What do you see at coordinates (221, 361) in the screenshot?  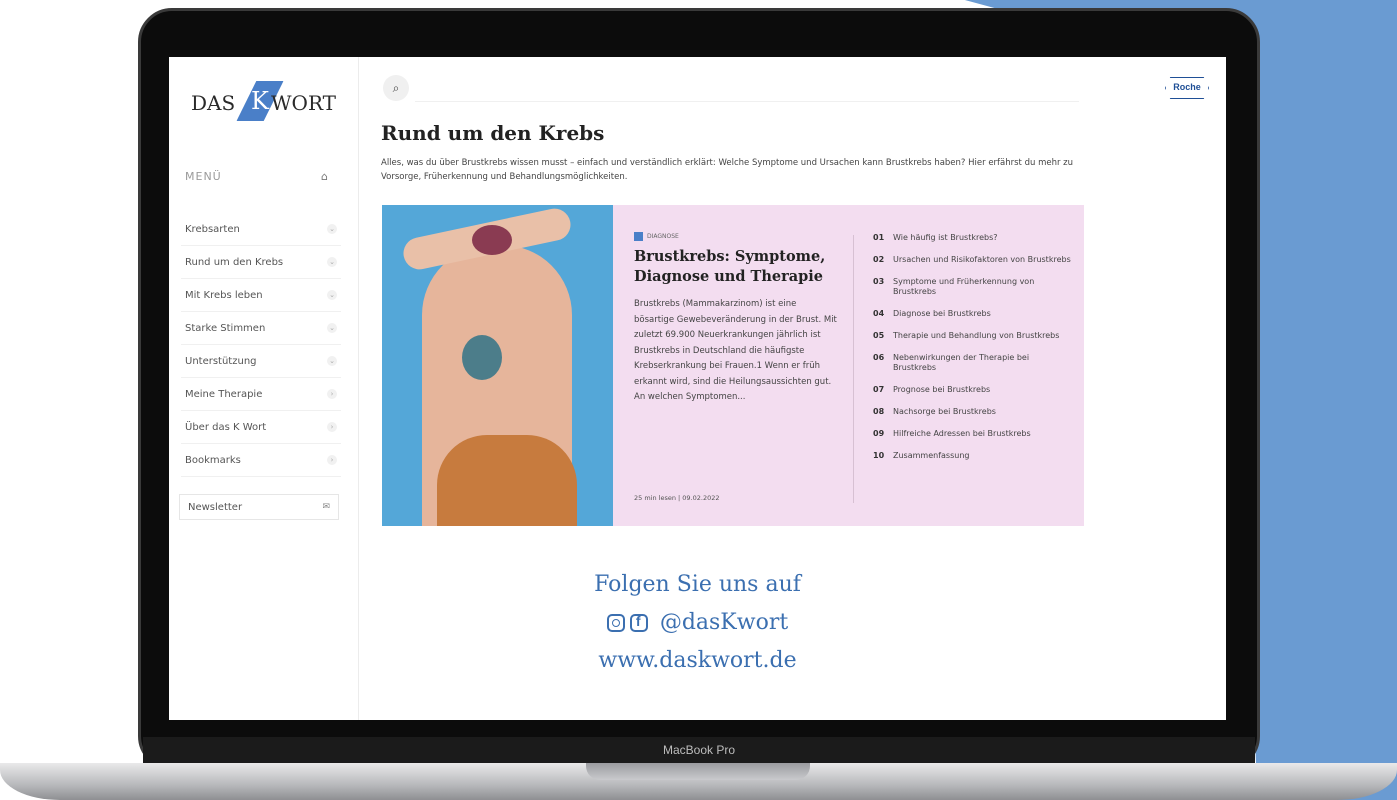 I see `sidebar-item-label: Unterstützung` at bounding box center [221, 361].